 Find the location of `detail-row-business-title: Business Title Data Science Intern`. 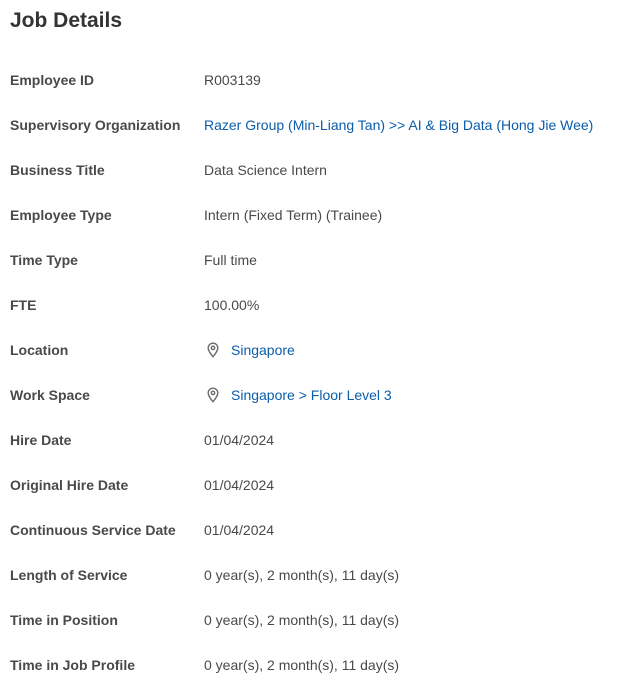

detail-row-business-title: Business Title Data Science Intern is located at coordinates (311, 170).